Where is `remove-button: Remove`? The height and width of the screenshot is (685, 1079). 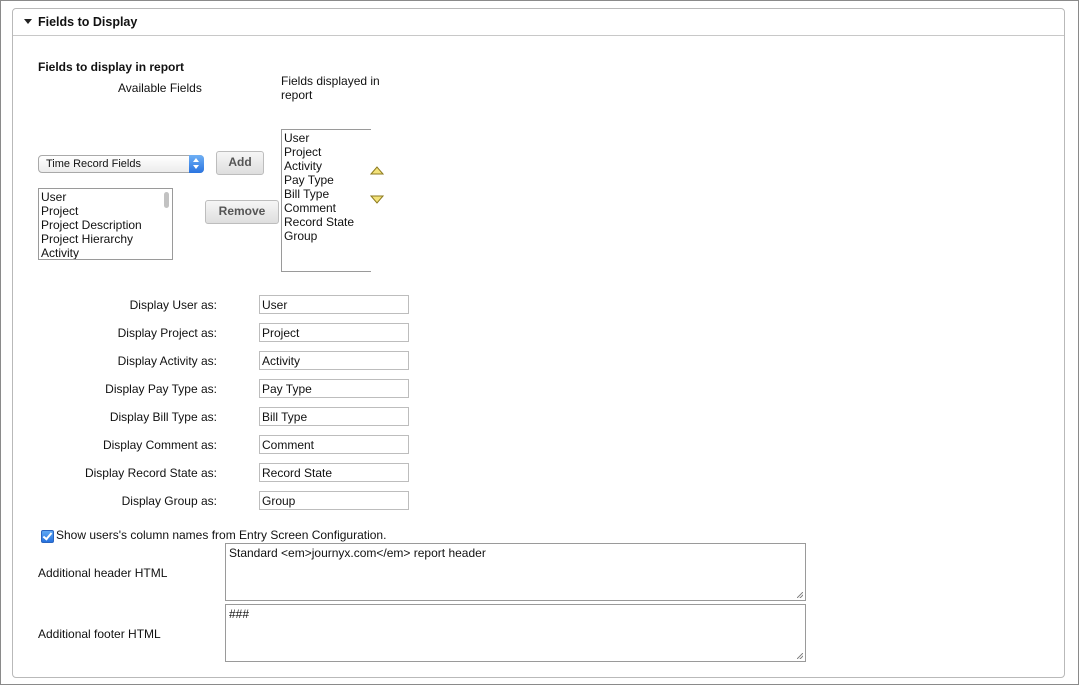
remove-button: Remove is located at coordinates (242, 212).